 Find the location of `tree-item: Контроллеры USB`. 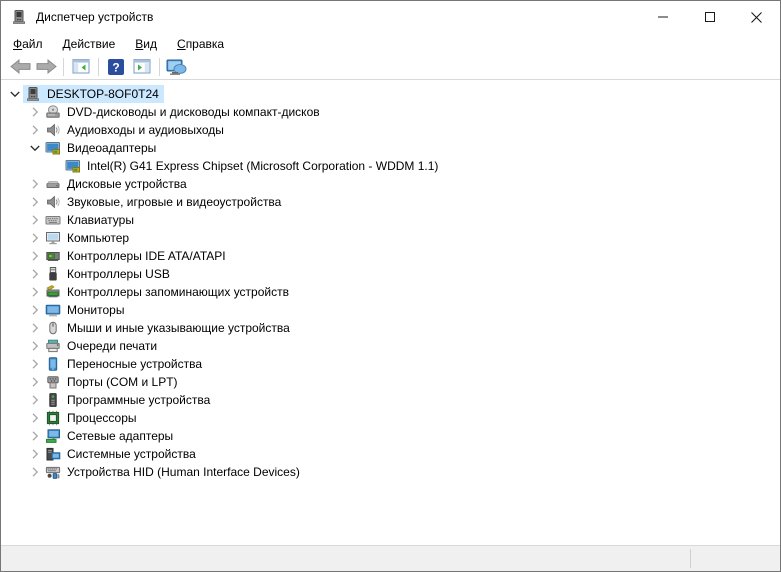

tree-item: Контроллеры USB is located at coordinates (390, 274).